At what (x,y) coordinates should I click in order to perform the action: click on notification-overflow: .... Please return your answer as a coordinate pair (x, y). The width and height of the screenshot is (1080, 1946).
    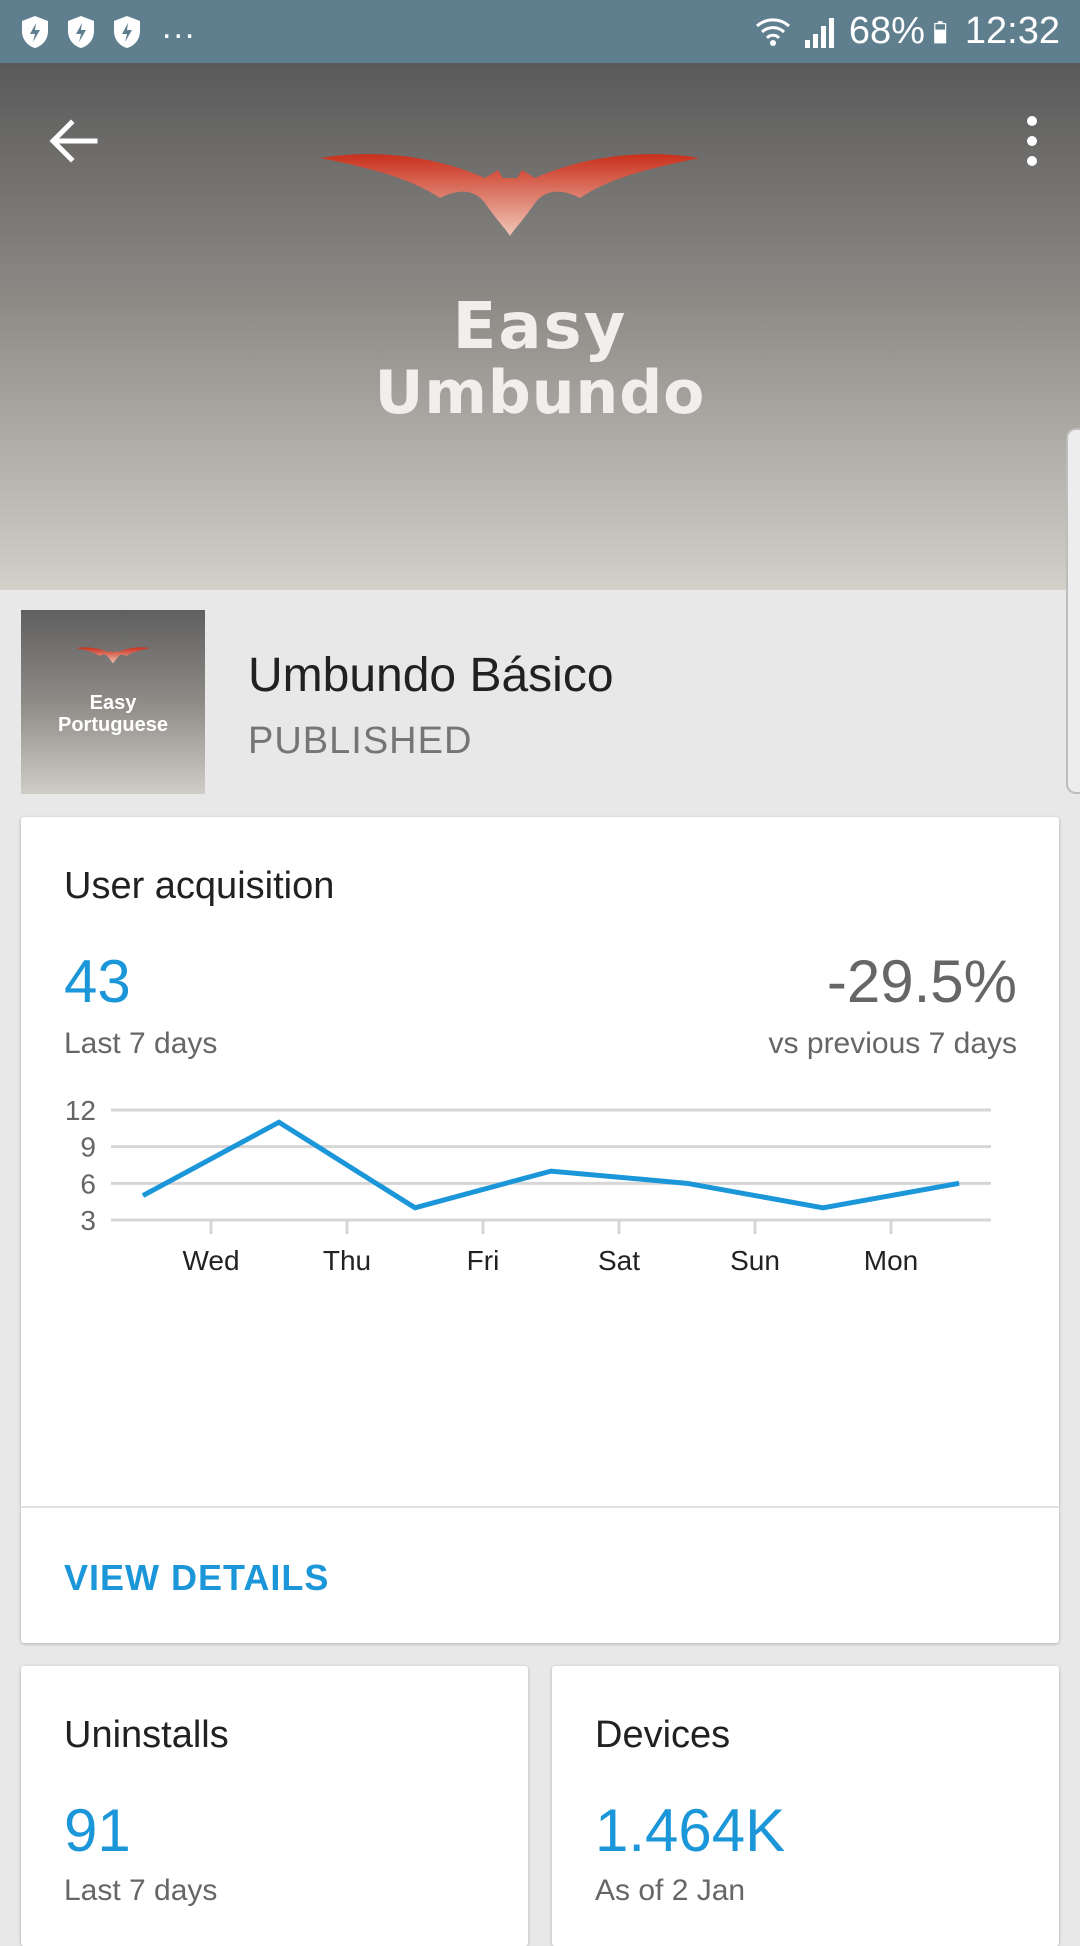
    Looking at the image, I should click on (179, 27).